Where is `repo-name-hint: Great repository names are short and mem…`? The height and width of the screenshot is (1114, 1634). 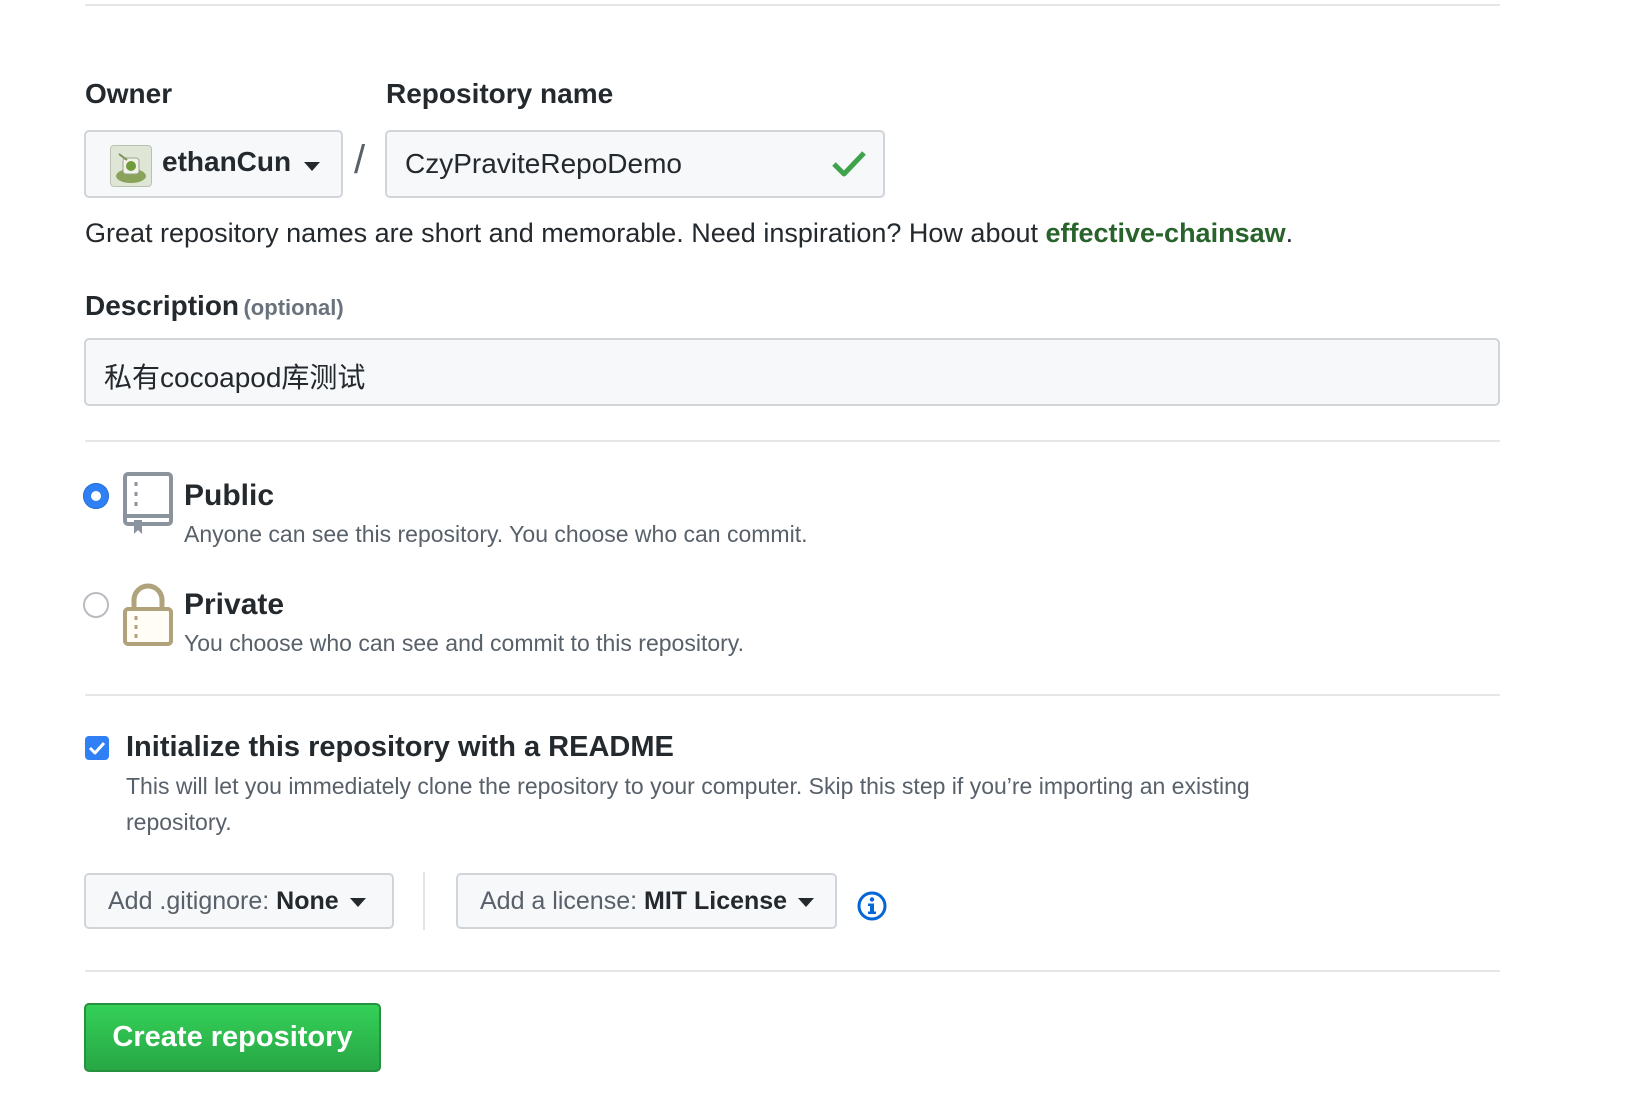
repo-name-hint: Great repository names are short and mem… is located at coordinates (689, 233).